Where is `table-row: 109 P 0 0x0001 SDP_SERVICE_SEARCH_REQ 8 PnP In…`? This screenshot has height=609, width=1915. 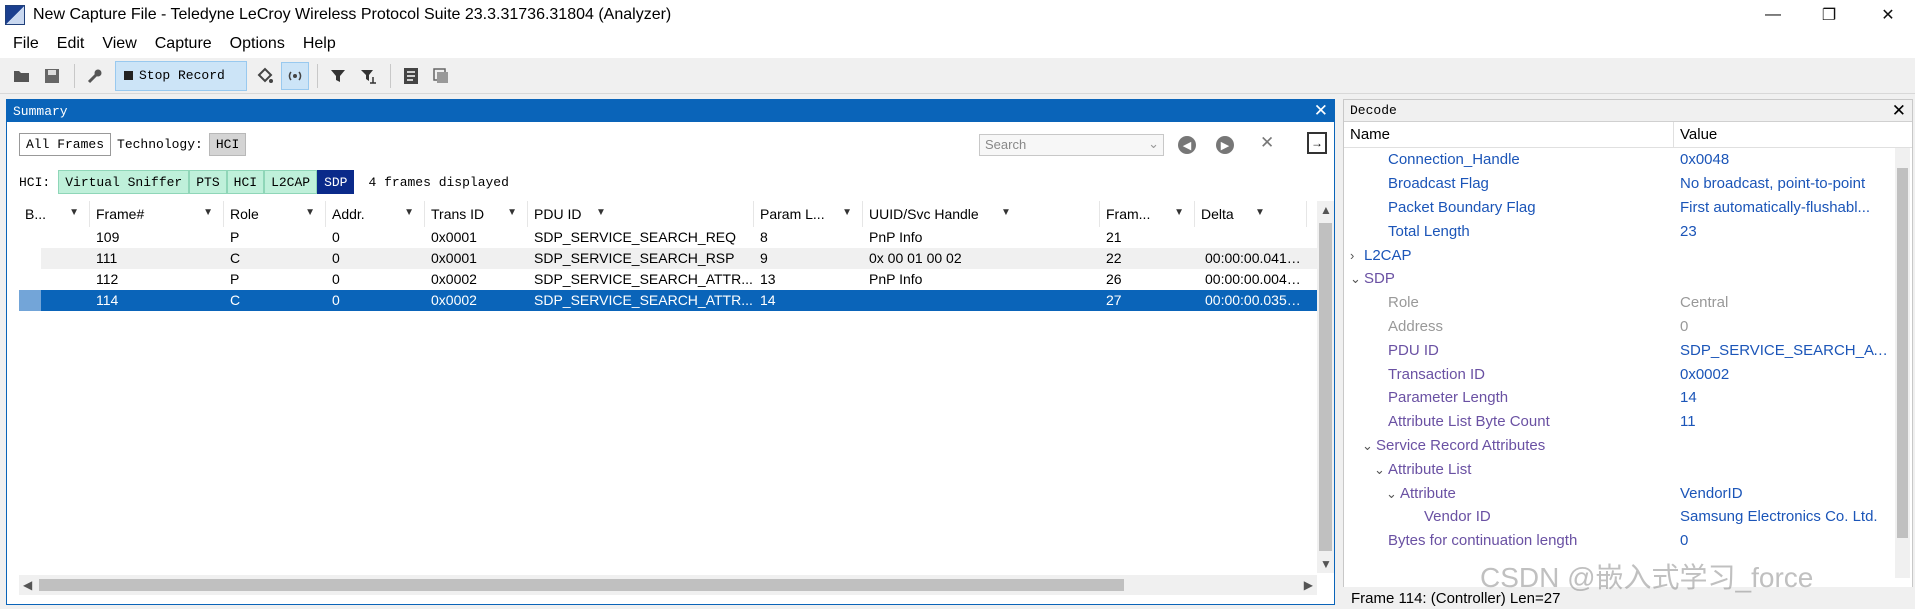
table-row: 109 P 0 0x0001 SDP_SERVICE_SEARCH_REQ 8 PnP In… is located at coordinates (670, 237).